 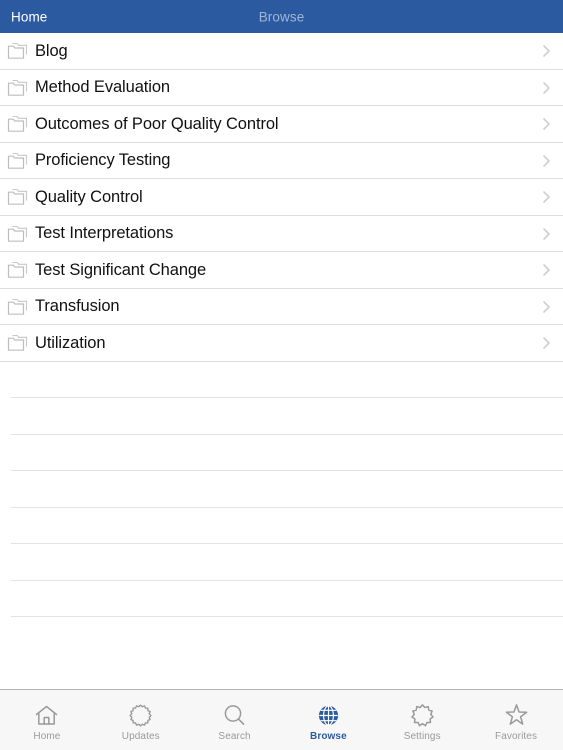 What do you see at coordinates (516, 714) in the screenshot?
I see `star-icon` at bounding box center [516, 714].